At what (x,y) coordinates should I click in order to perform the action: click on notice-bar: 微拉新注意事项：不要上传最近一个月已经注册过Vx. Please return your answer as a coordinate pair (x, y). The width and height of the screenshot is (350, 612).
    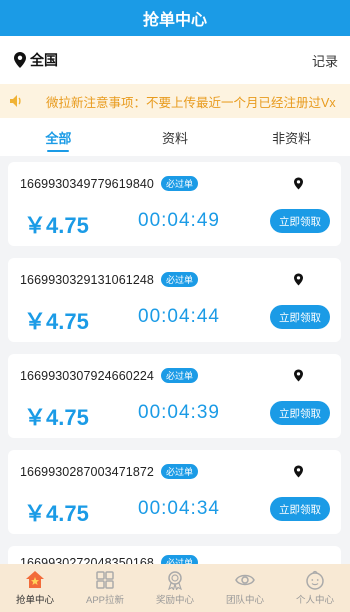
    Looking at the image, I should click on (175, 101).